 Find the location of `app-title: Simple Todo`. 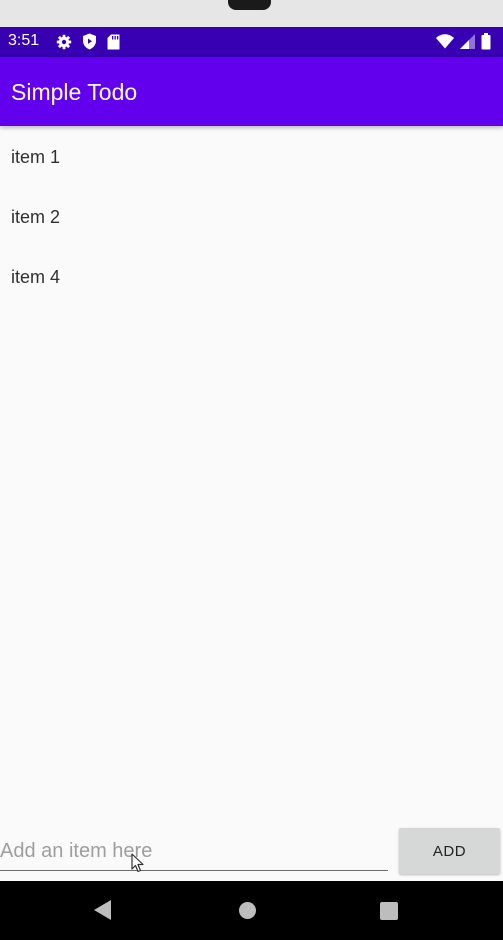

app-title: Simple Todo is located at coordinates (74, 92).